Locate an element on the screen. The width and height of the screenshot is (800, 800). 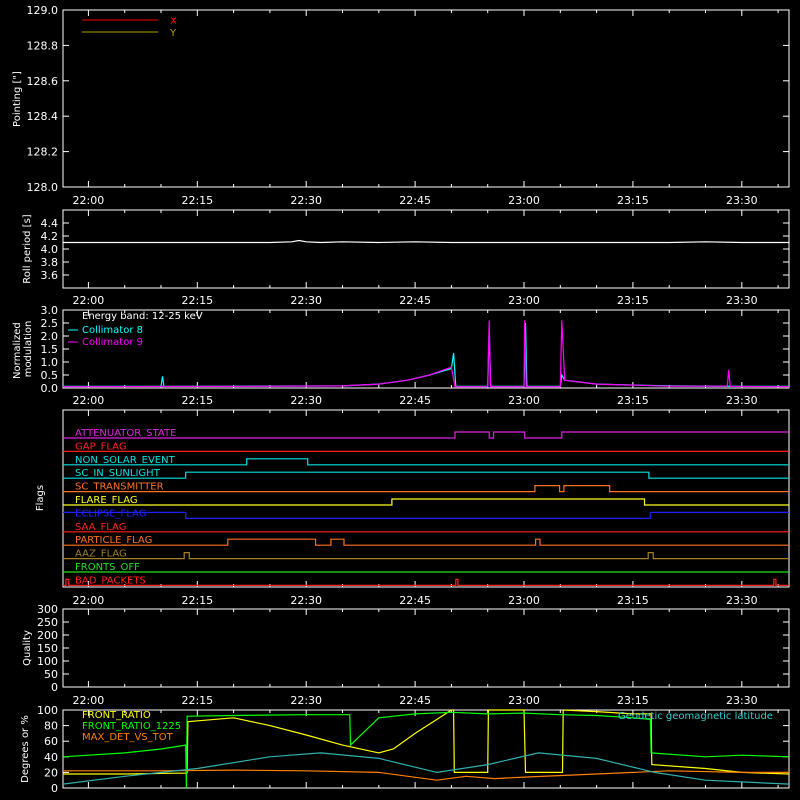
flag-label: FLARE_FLAG is located at coordinates (106, 500).